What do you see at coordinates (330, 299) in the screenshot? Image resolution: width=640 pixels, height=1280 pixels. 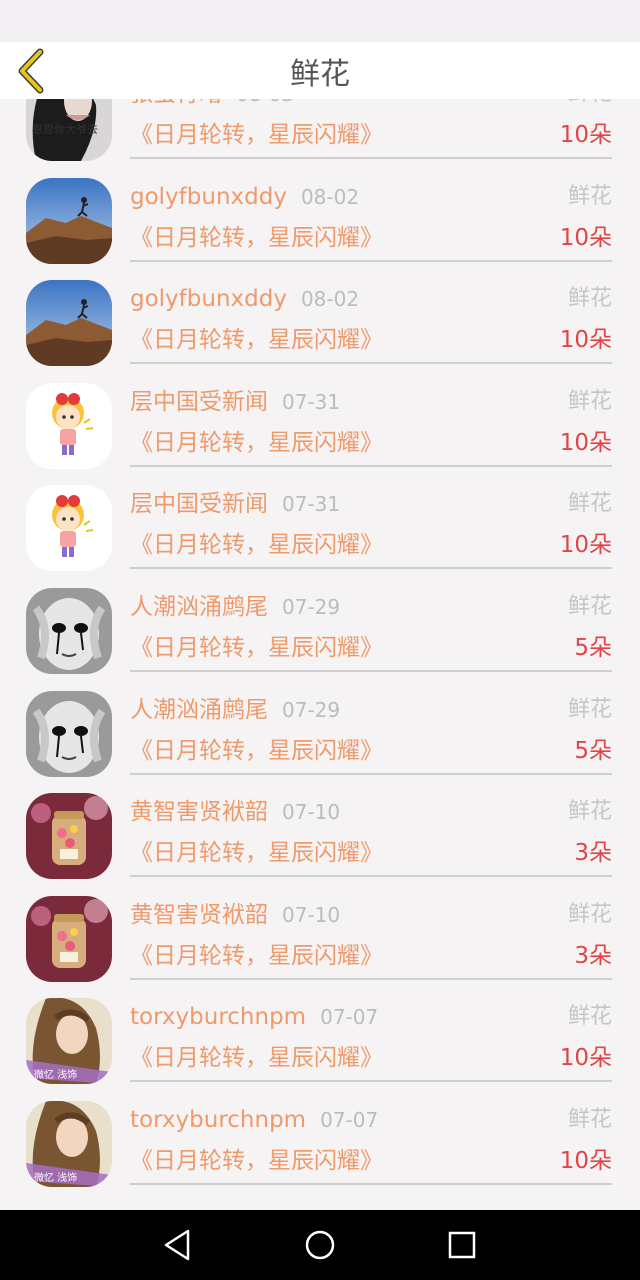 I see `gift-date: 08-02` at bounding box center [330, 299].